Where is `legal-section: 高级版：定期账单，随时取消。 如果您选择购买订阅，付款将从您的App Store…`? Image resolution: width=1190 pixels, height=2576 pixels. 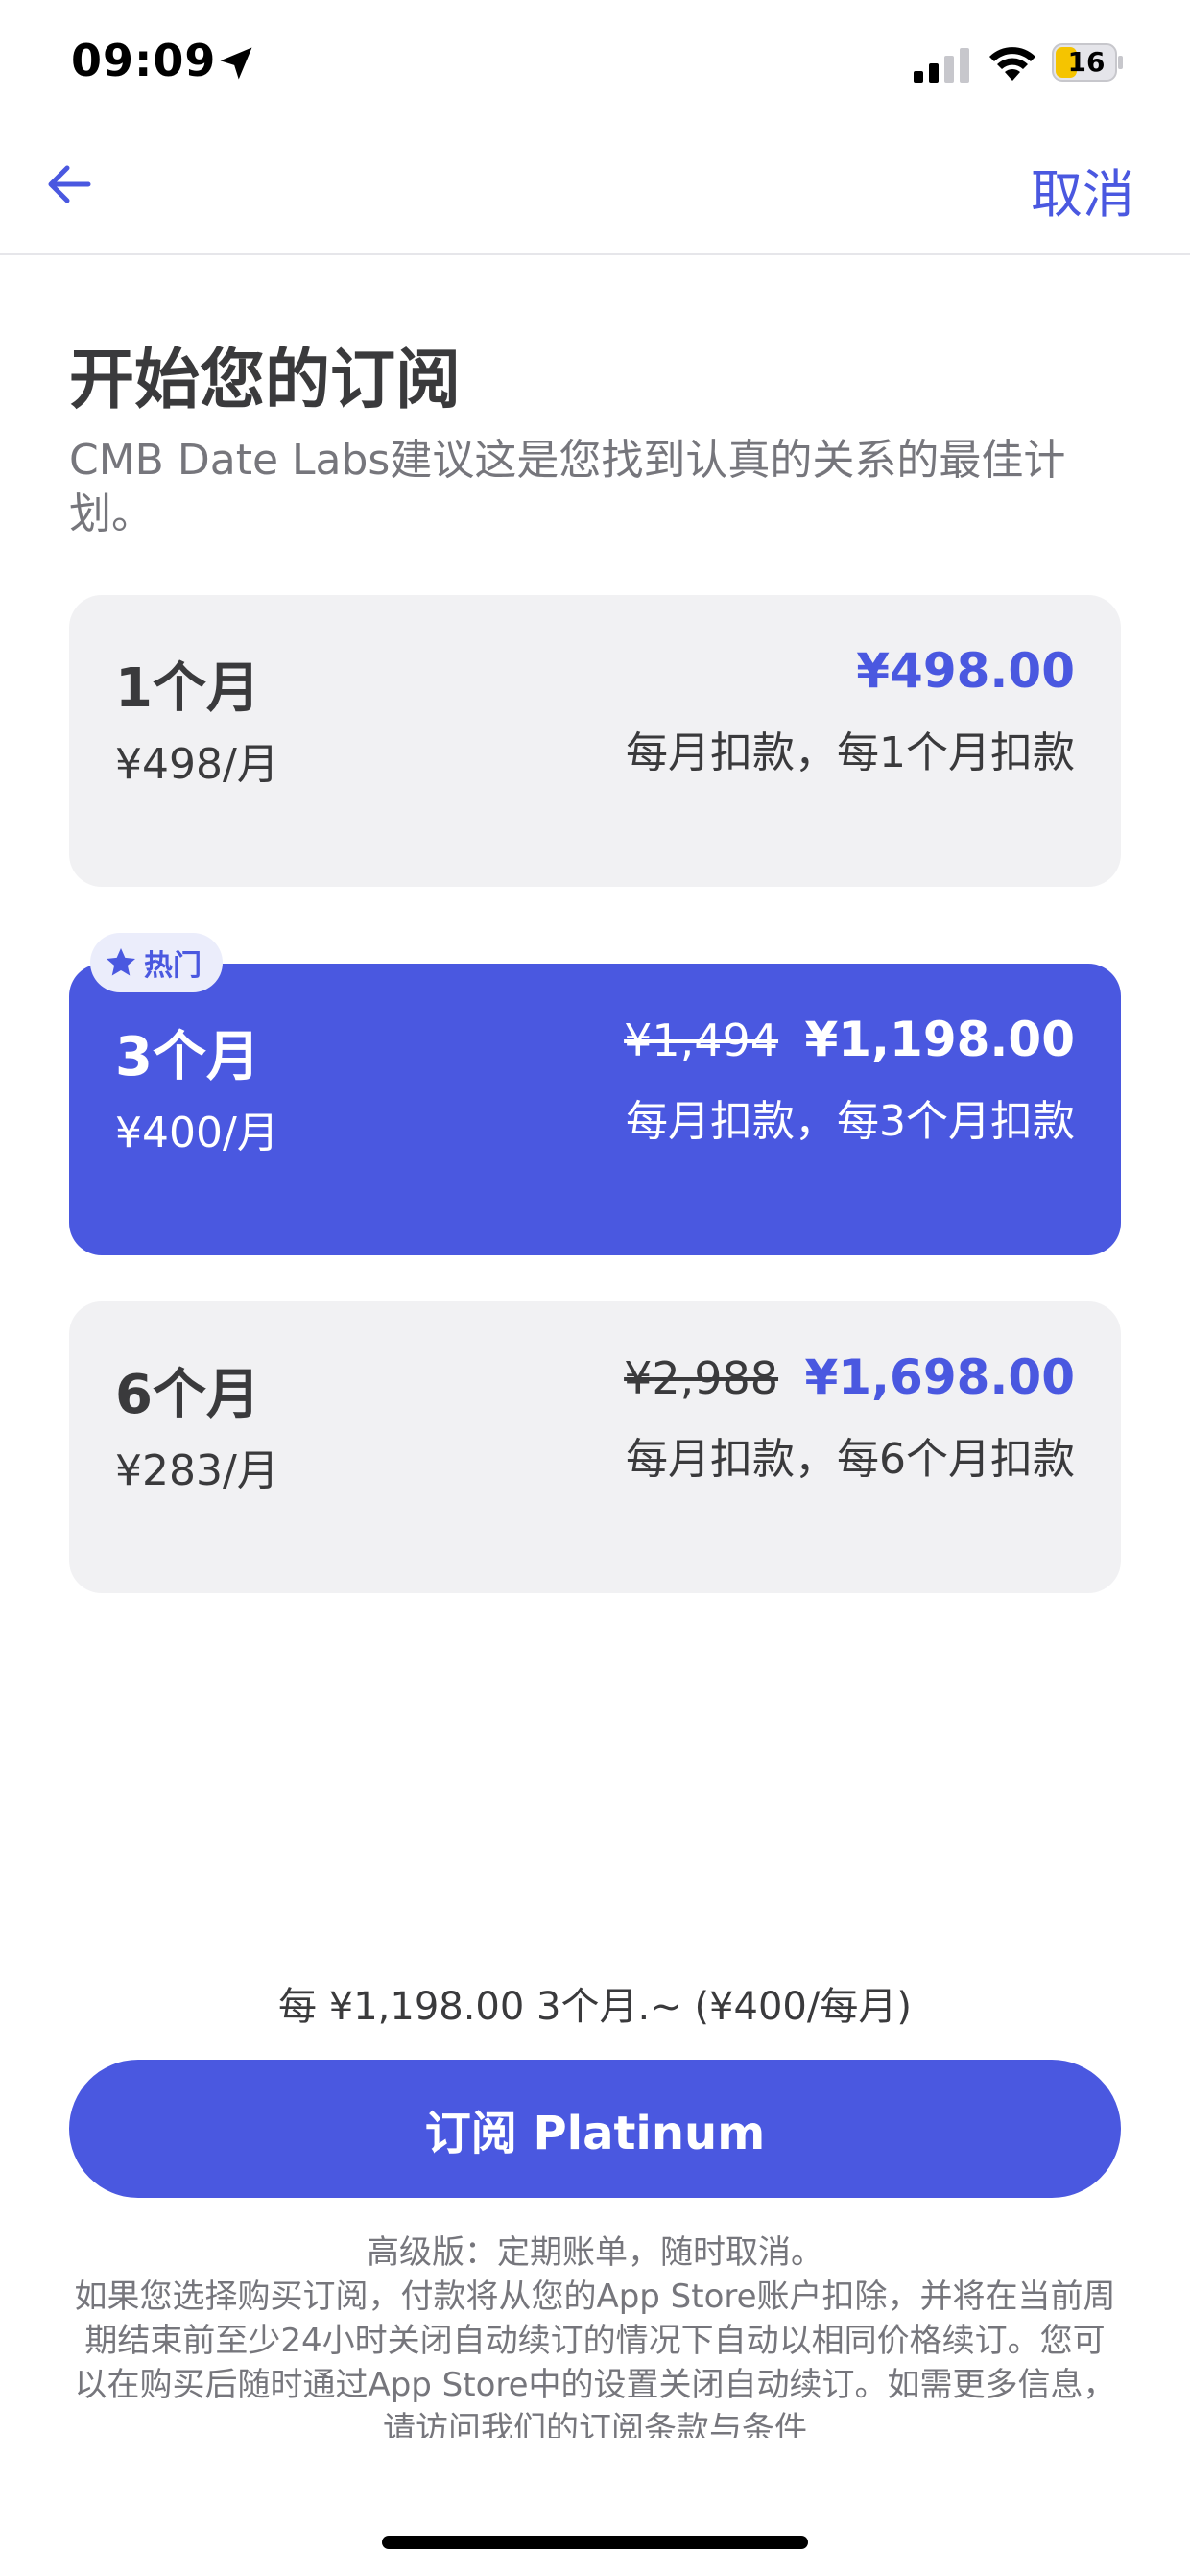 legal-section: 高级版：定期账单，随时取消。 如果您选择购买订阅，付款将从您的App Store… is located at coordinates (595, 2334).